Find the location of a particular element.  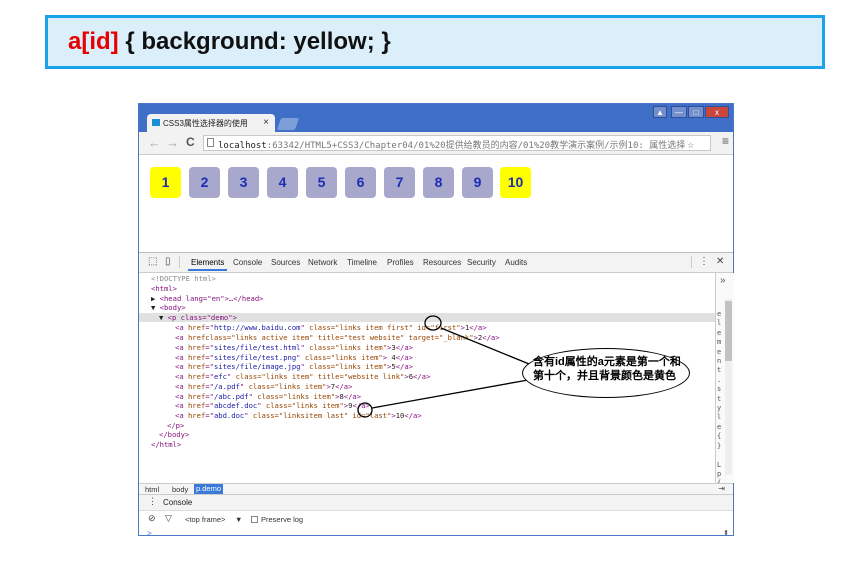

circle-last-id is located at coordinates (365, 410).